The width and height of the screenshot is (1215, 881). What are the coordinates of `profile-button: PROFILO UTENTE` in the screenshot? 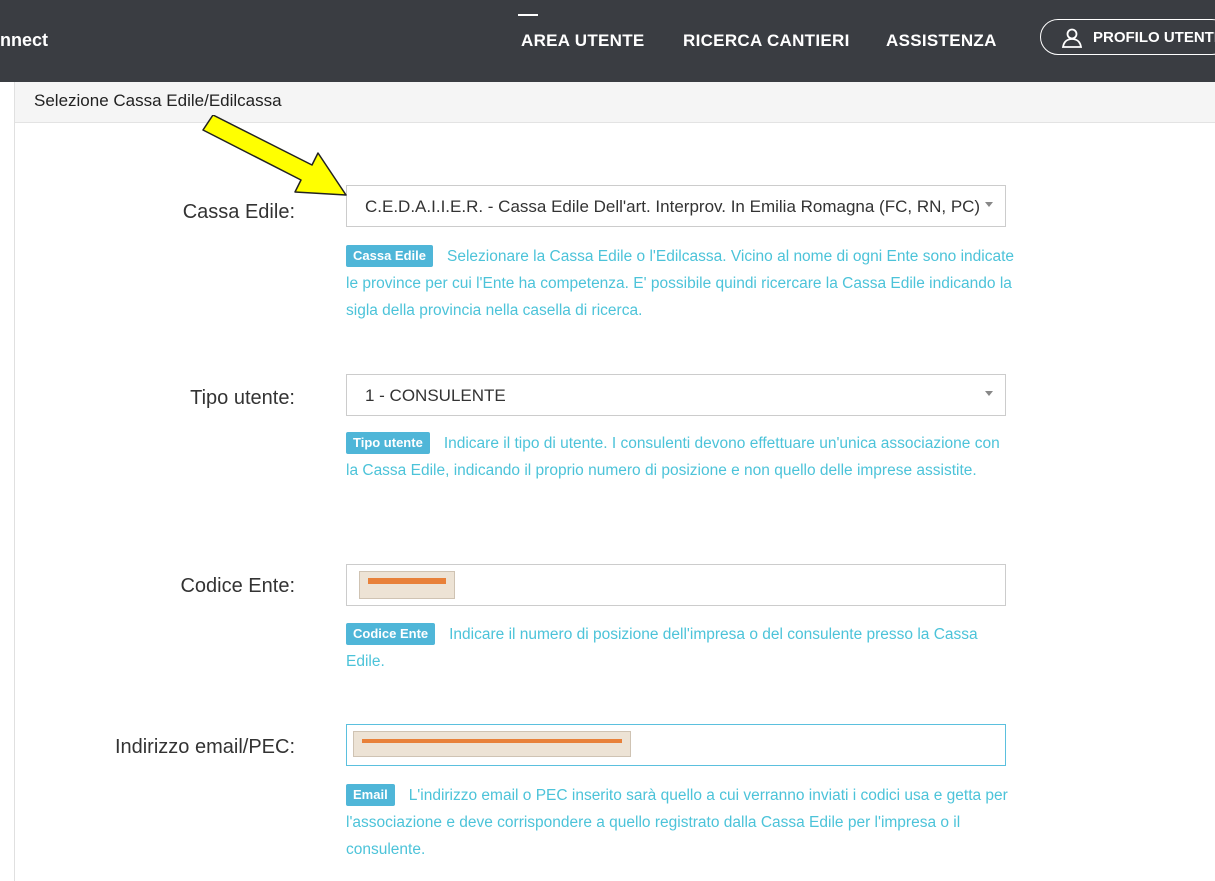 It's located at (1127, 37).